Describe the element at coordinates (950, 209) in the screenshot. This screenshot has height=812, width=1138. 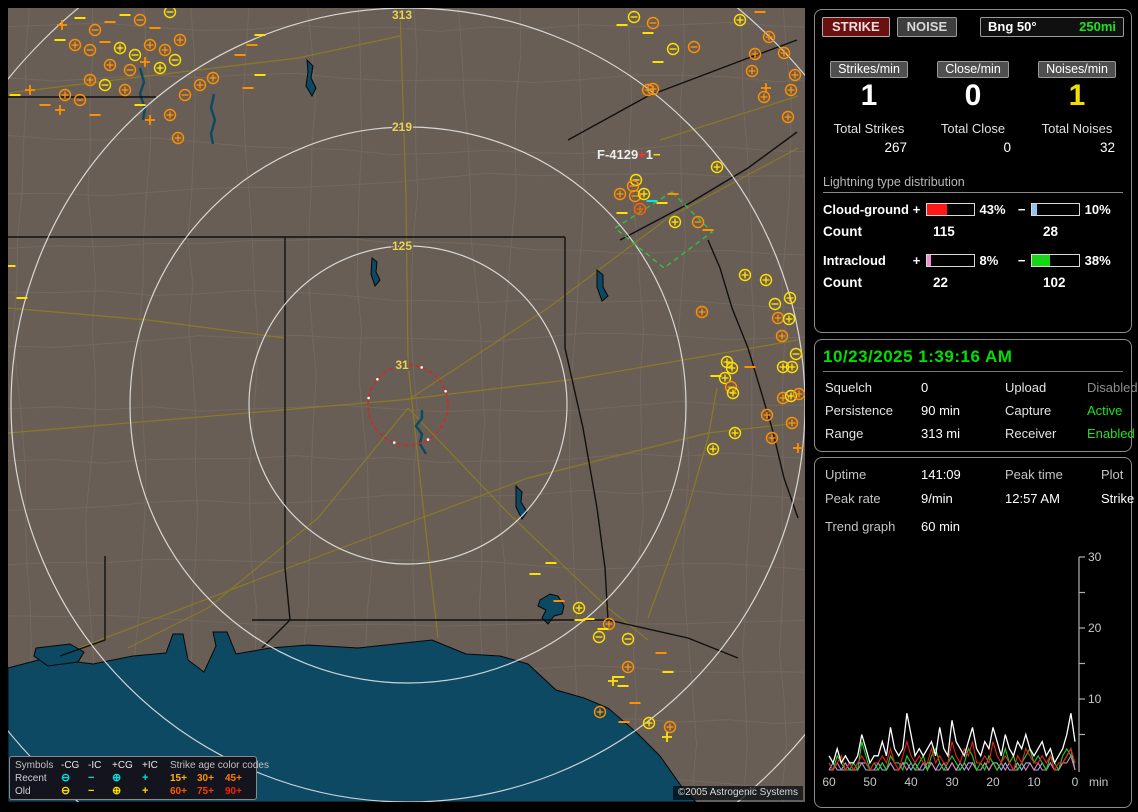
I see `cg-positive-bar` at that location.